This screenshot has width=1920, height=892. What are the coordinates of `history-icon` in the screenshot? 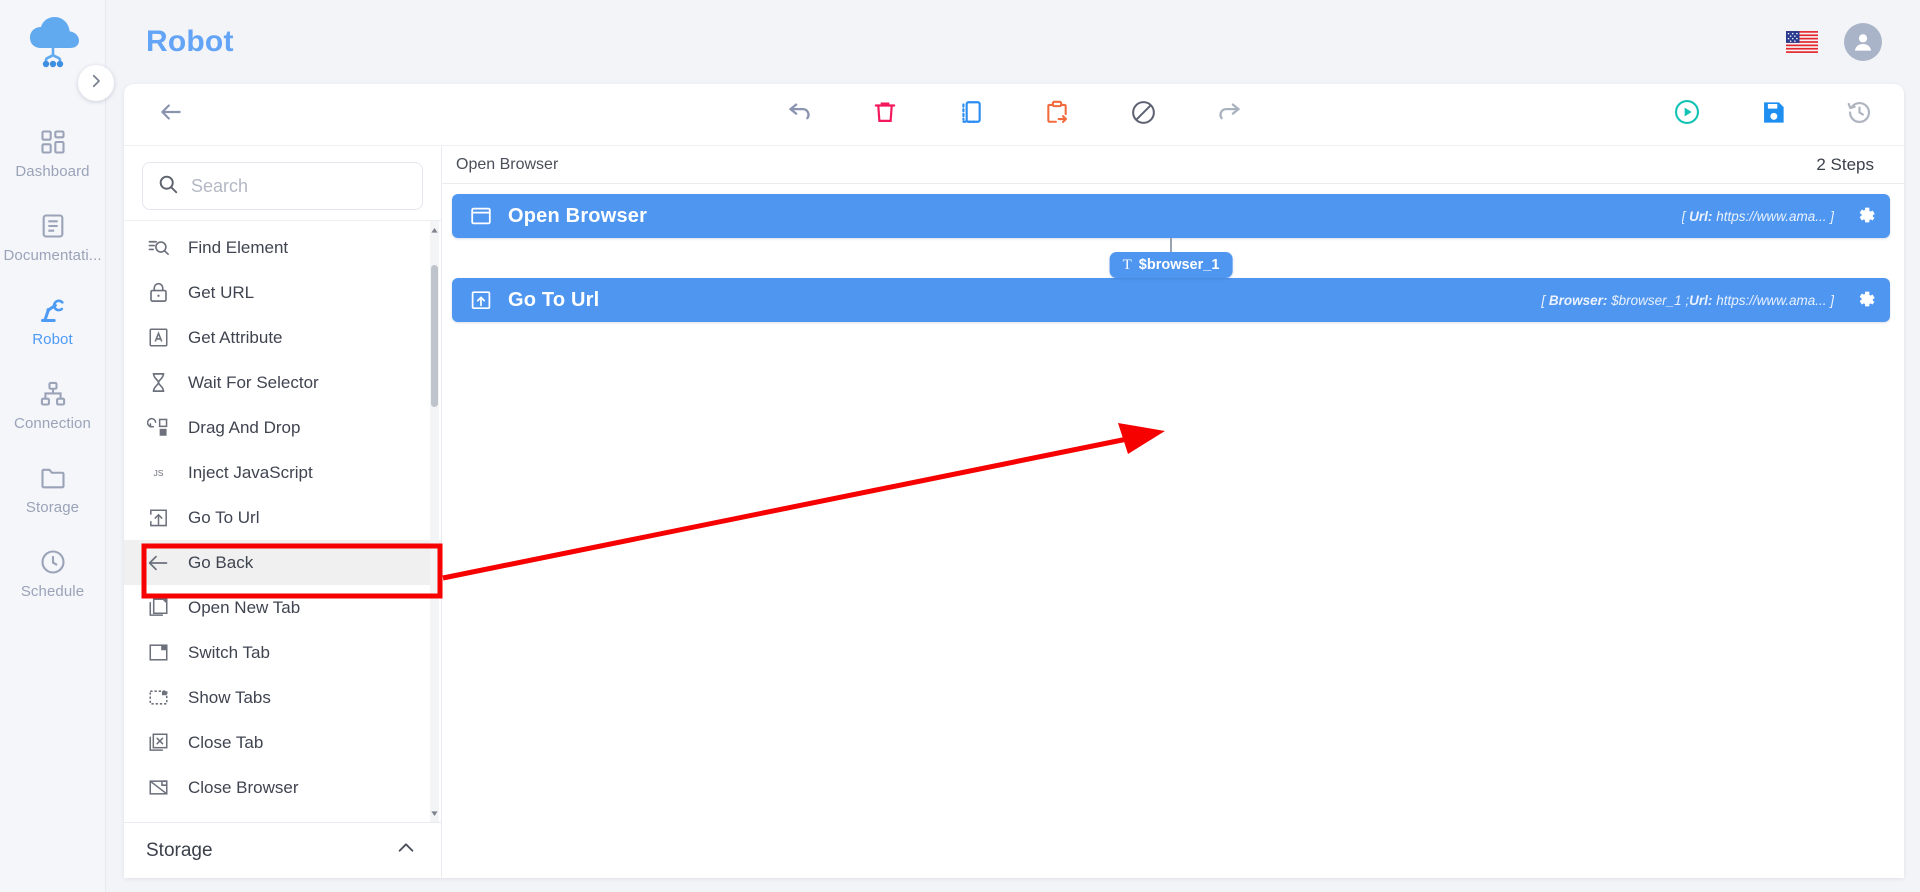 It's located at (1859, 115).